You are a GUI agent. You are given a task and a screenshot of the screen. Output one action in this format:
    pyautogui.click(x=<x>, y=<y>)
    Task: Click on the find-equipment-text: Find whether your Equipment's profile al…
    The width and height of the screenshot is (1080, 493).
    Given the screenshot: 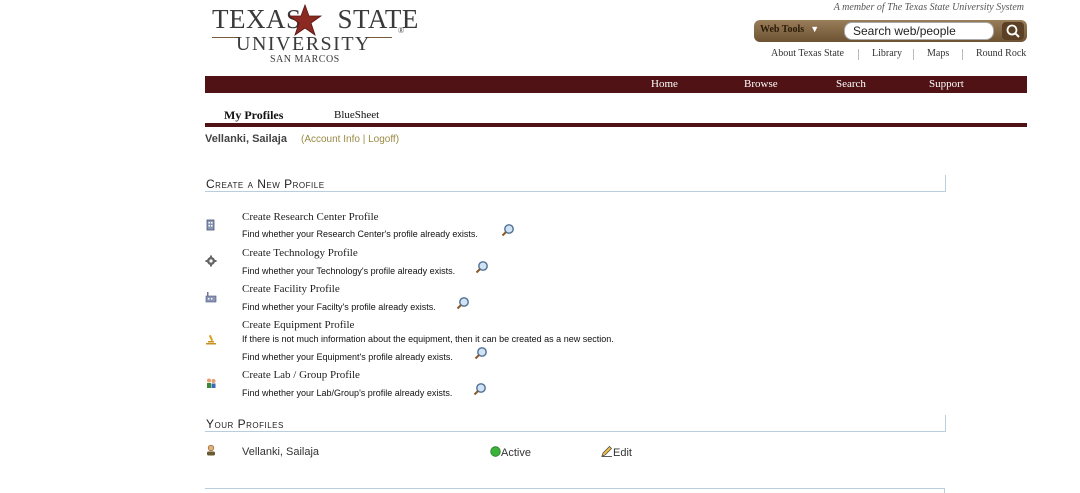 What is the action you would take?
    pyautogui.click(x=347, y=357)
    